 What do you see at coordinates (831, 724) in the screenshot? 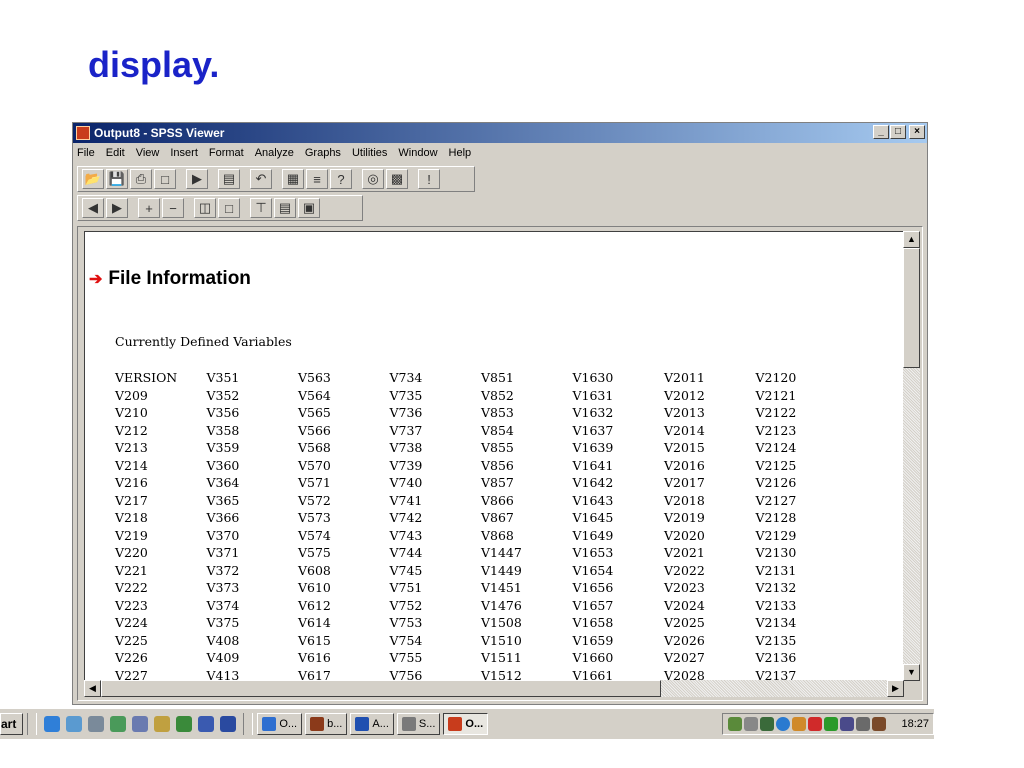
I see `tray-save-icon` at bounding box center [831, 724].